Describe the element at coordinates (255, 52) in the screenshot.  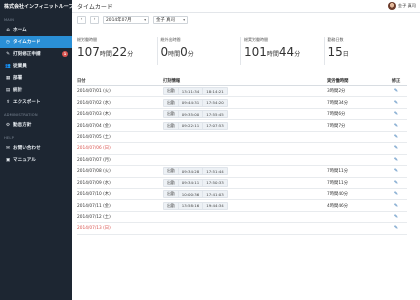
I see `stat-number: 101` at that location.